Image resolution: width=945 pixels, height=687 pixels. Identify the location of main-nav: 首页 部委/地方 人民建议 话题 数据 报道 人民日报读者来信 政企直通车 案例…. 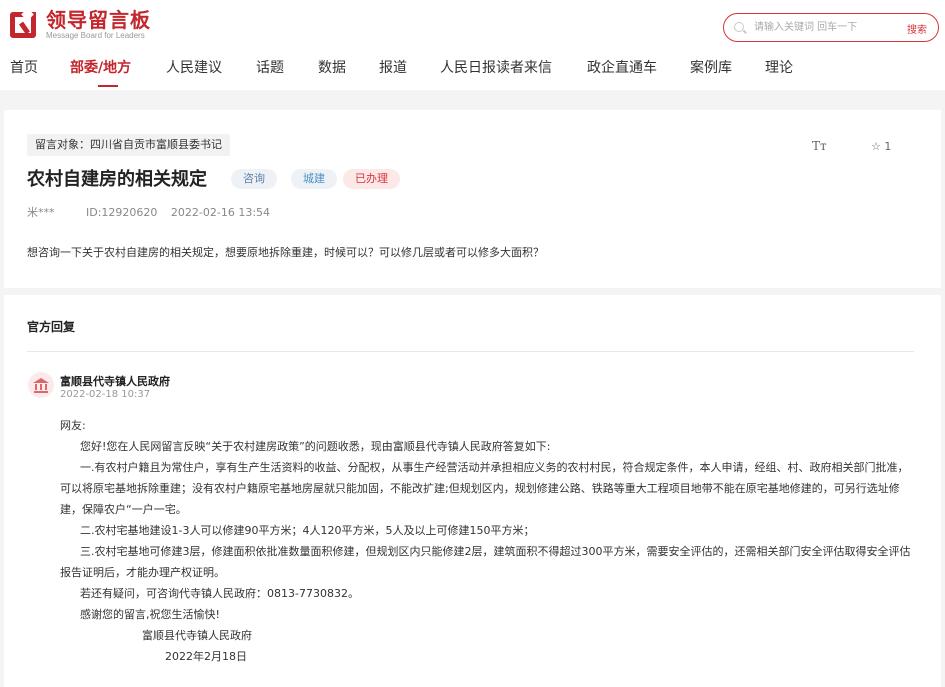
(407, 74).